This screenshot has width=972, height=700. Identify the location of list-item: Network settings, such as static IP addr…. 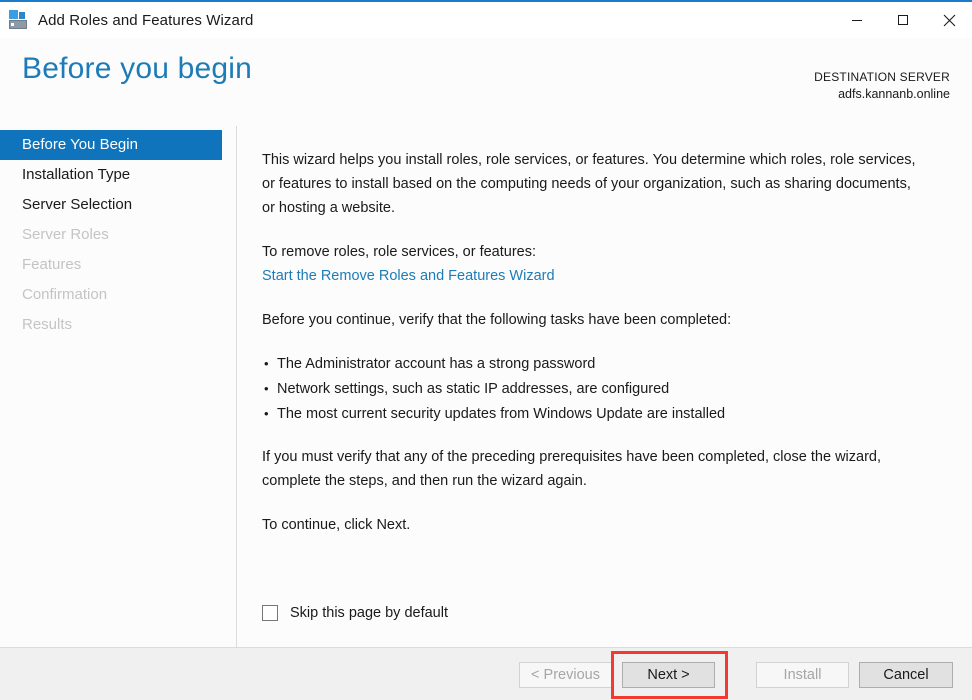
(607, 389).